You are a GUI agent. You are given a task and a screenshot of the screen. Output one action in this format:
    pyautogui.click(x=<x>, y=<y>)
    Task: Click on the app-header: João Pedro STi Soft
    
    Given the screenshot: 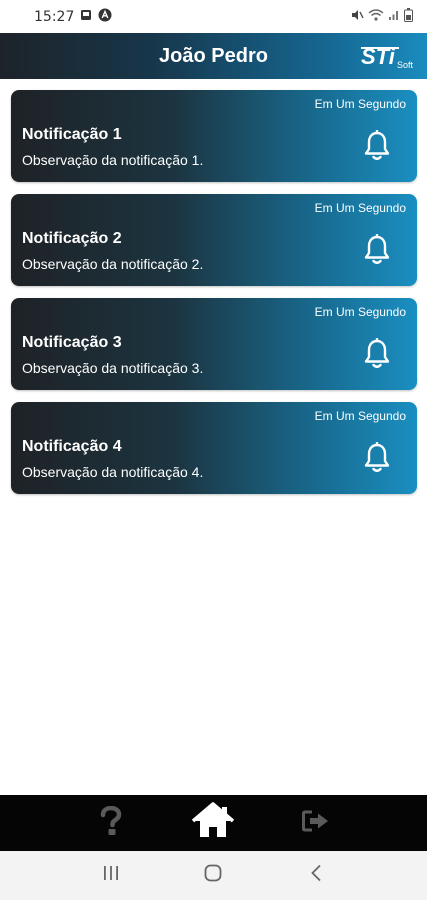 What is the action you would take?
    pyautogui.click(x=213, y=56)
    